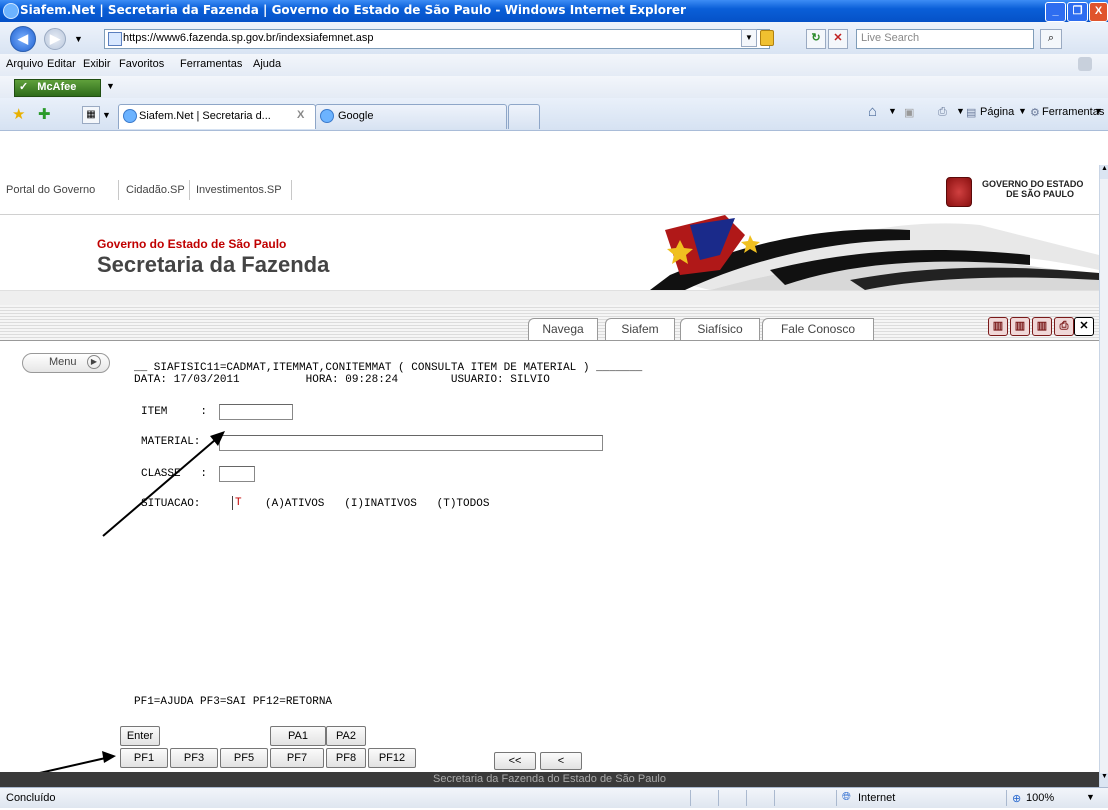 This screenshot has height=810, width=1108. I want to click on menu-button: Menu ▶, so click(66, 363).